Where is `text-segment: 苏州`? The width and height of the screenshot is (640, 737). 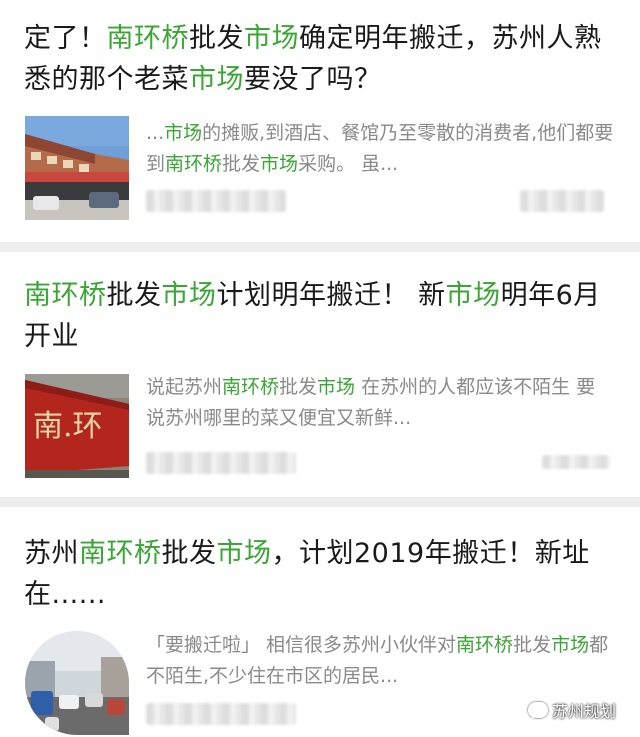
text-segment: 苏州 is located at coordinates (51, 553).